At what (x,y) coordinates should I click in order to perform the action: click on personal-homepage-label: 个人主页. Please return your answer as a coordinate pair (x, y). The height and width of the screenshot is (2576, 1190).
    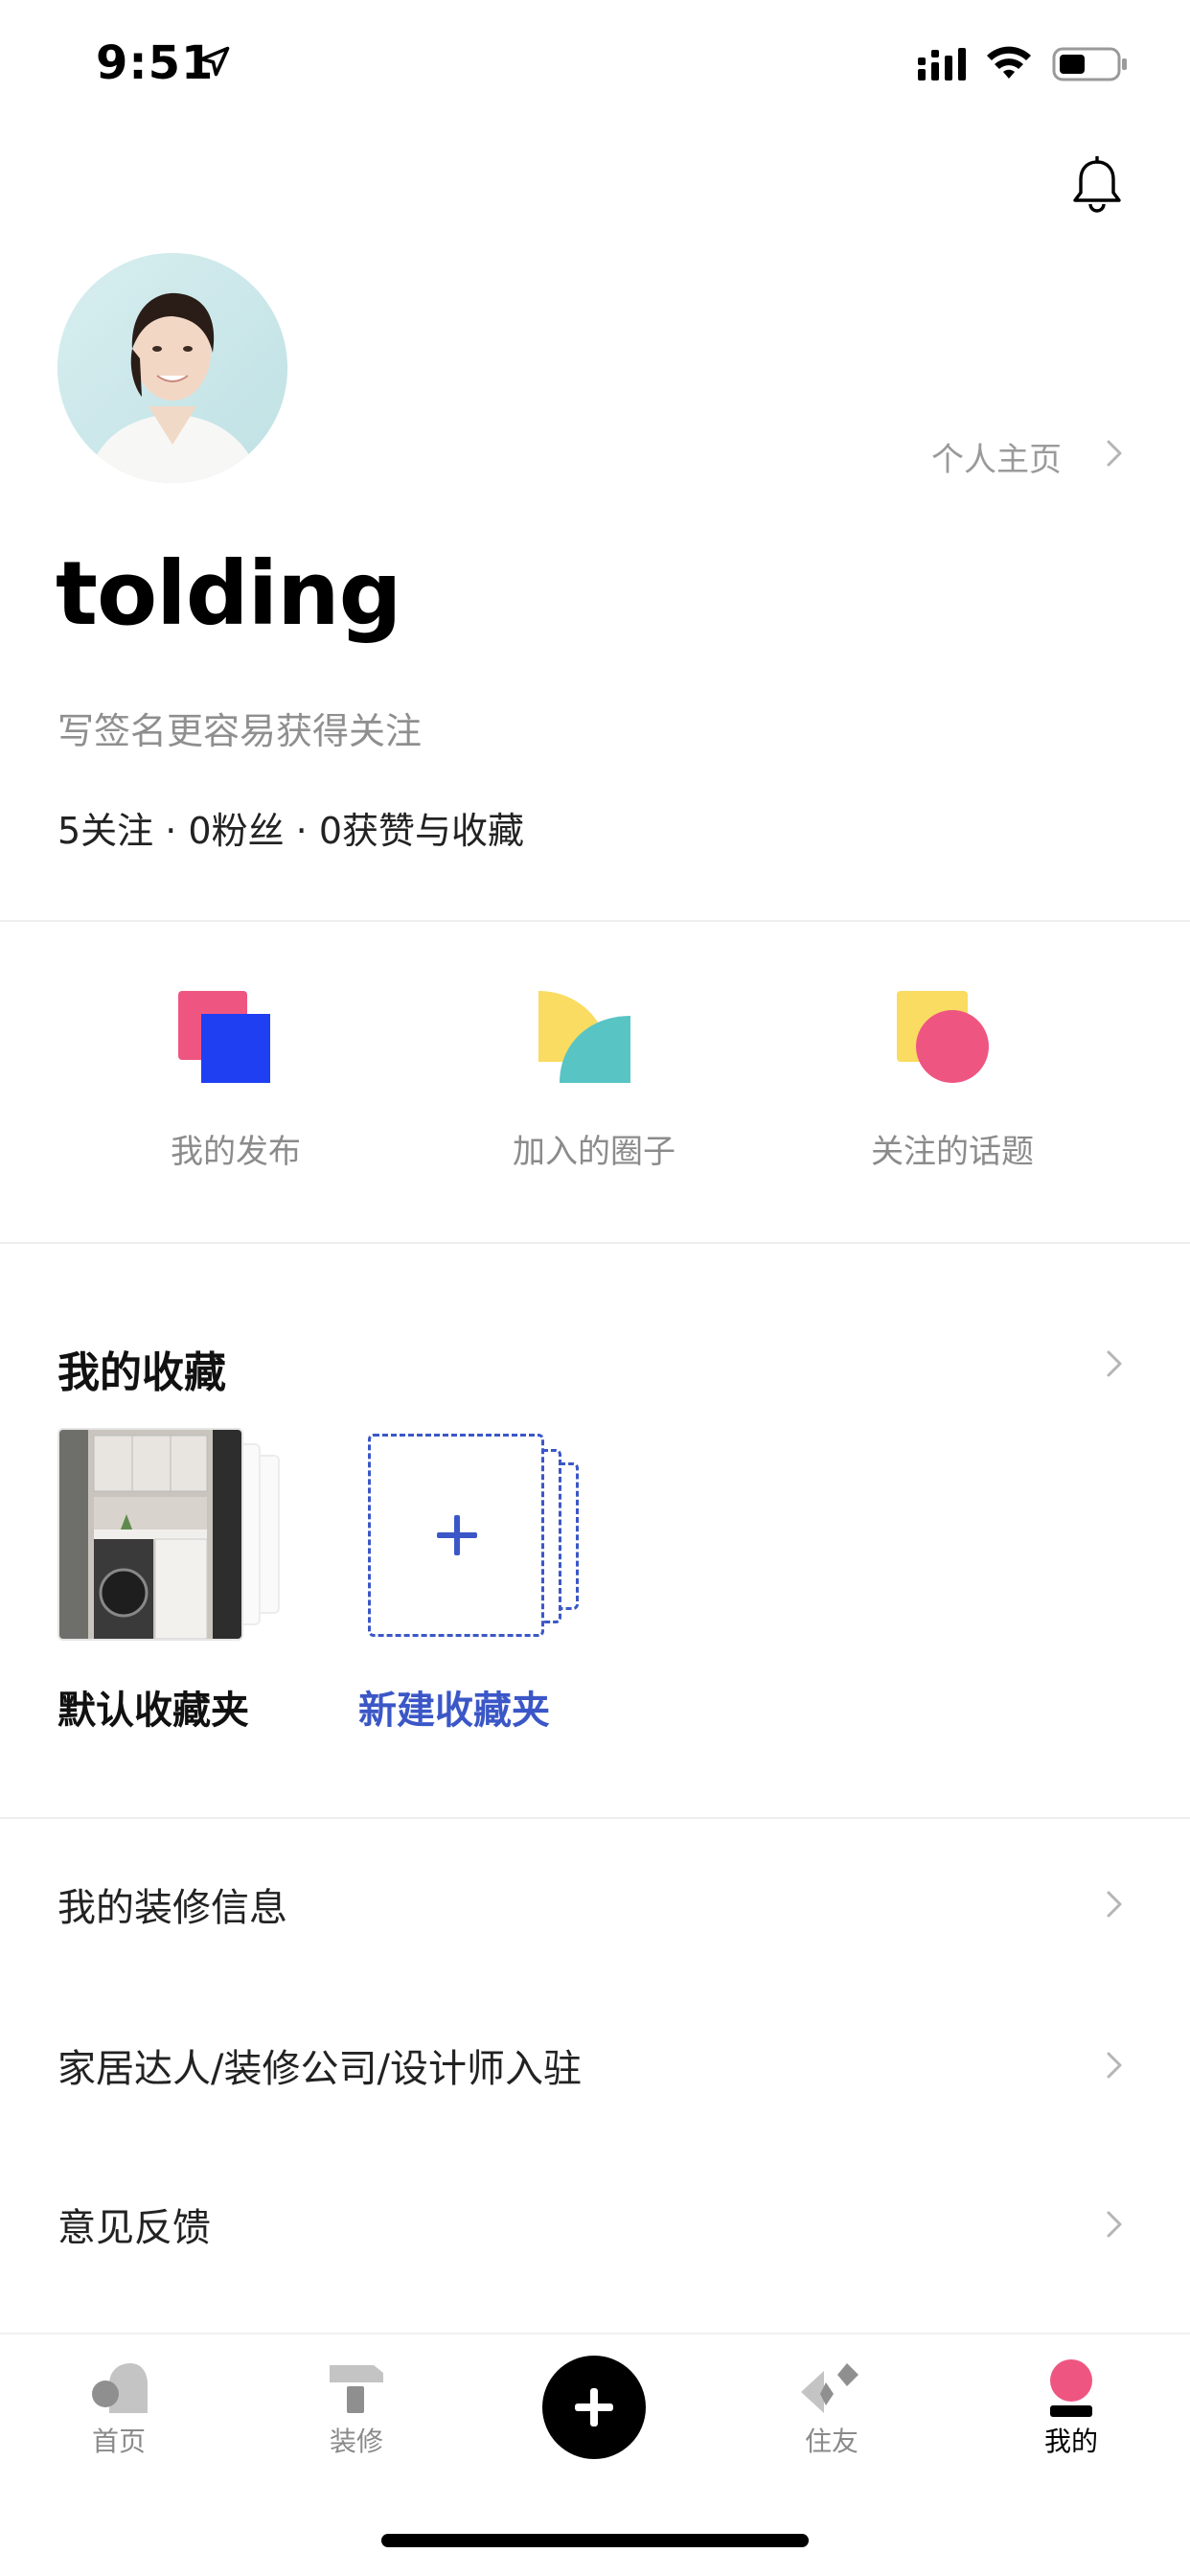
    Looking at the image, I should click on (997, 460).